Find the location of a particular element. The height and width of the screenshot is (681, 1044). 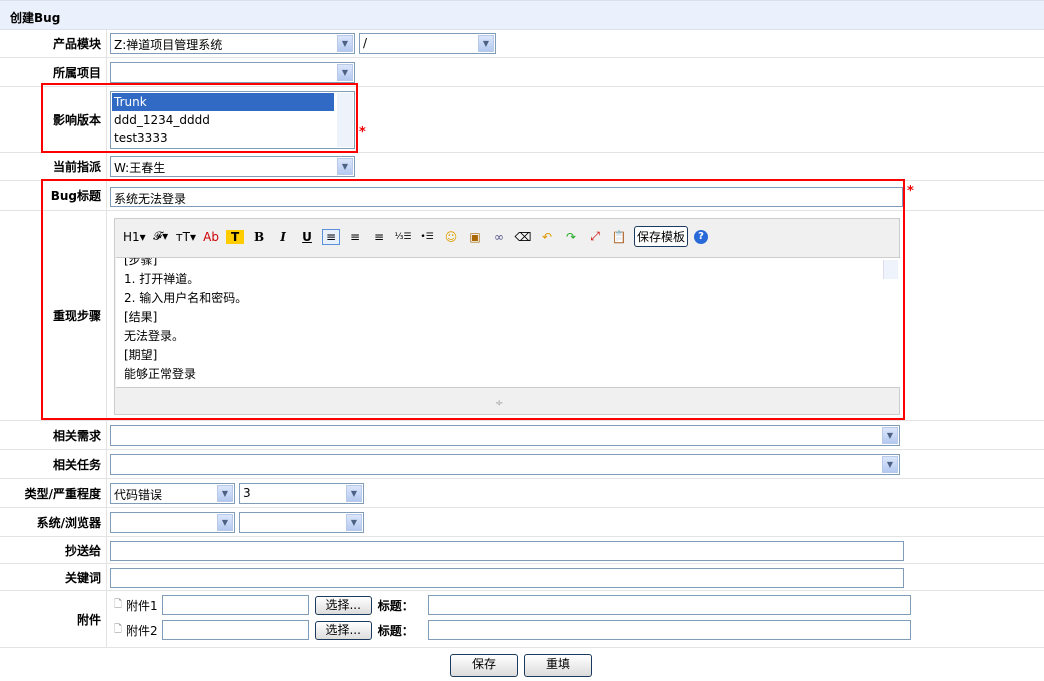

row-keywords: 关键词 is located at coordinates (522, 577).